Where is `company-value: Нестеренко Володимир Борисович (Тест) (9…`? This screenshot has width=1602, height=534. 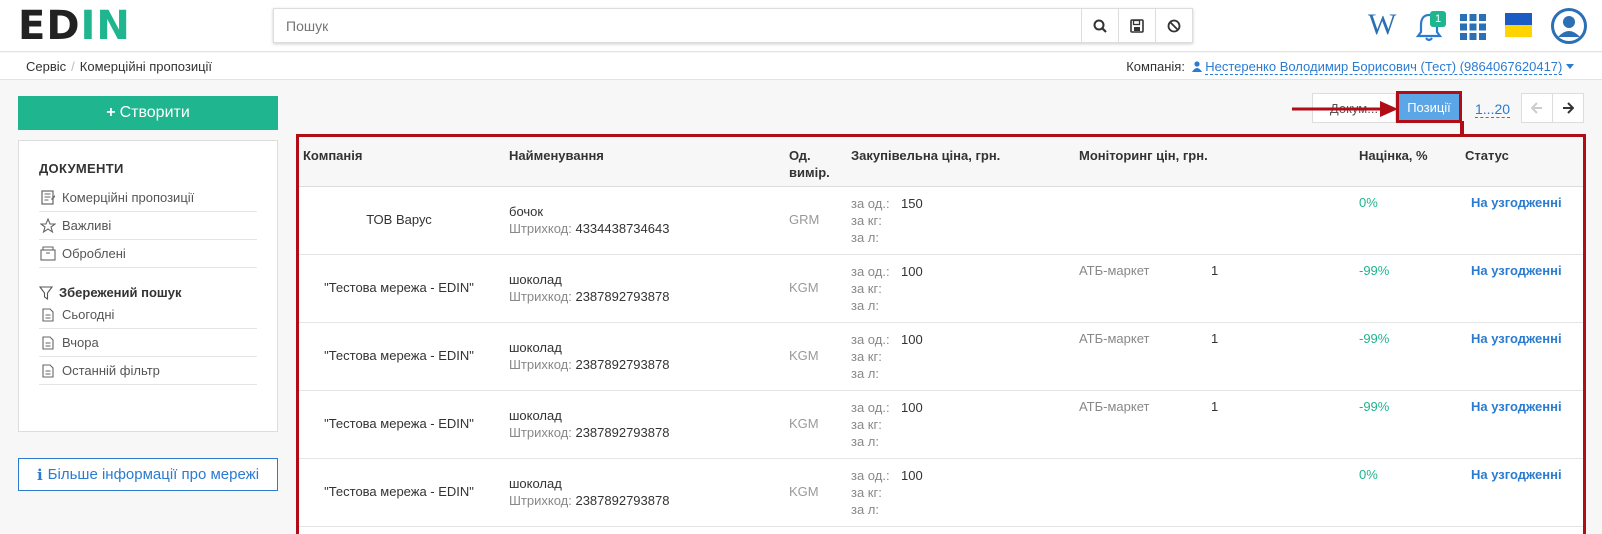 company-value: Нестеренко Володимир Борисович (Тест) (9… is located at coordinates (1384, 67).